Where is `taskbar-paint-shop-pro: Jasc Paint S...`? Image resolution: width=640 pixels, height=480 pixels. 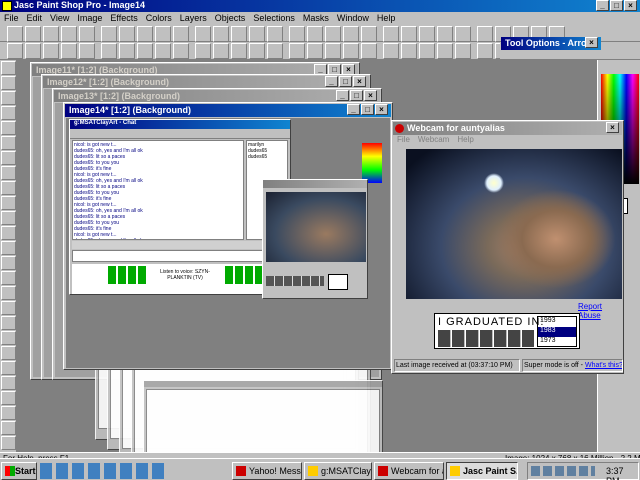
taskbar-paint-shop-pro: Jasc Paint S... is located at coordinates (482, 471).